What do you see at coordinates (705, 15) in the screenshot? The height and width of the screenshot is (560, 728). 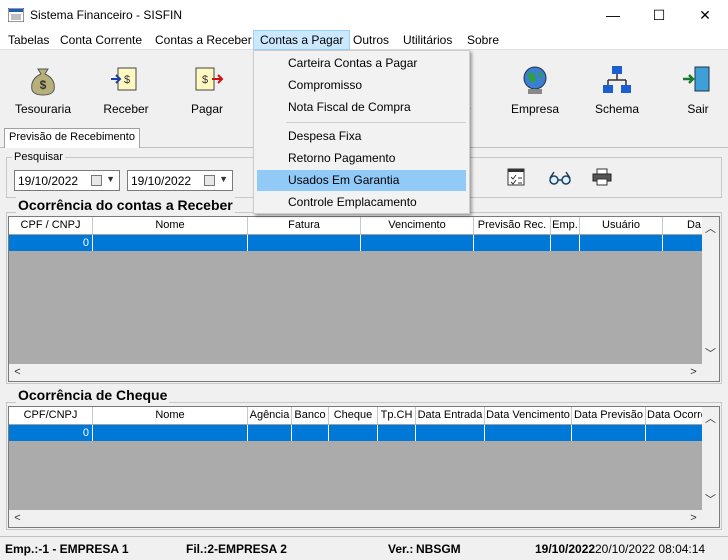 I see `close-button: ✕` at bounding box center [705, 15].